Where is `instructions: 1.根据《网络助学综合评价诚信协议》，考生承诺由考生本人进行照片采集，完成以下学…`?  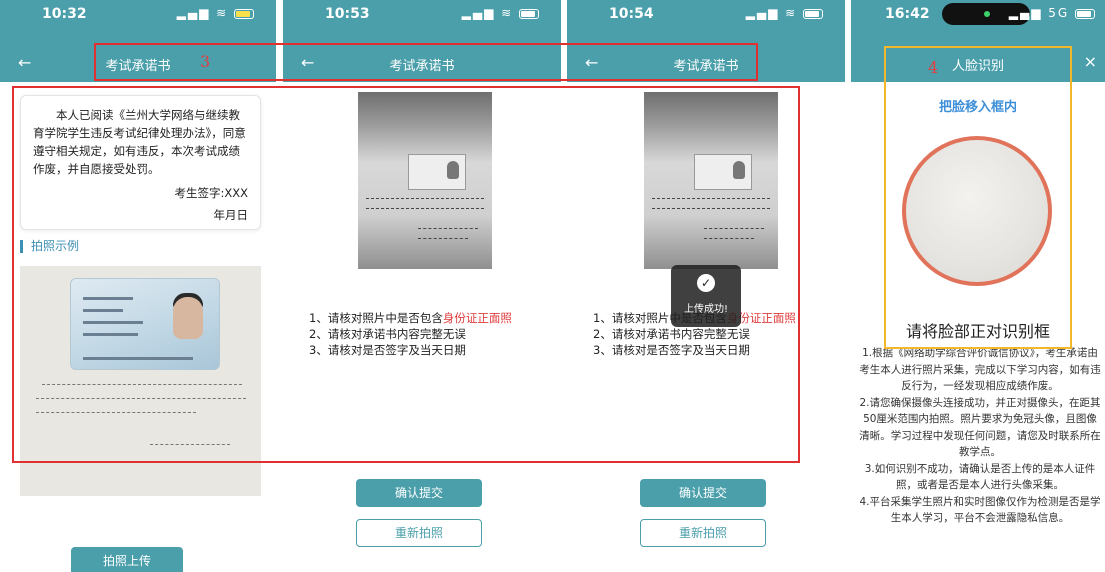 instructions: 1.根据《网络助学综合评价诚信协议》，考生承诺由考生本人进行照片采集，完成以下学… is located at coordinates (980, 436).